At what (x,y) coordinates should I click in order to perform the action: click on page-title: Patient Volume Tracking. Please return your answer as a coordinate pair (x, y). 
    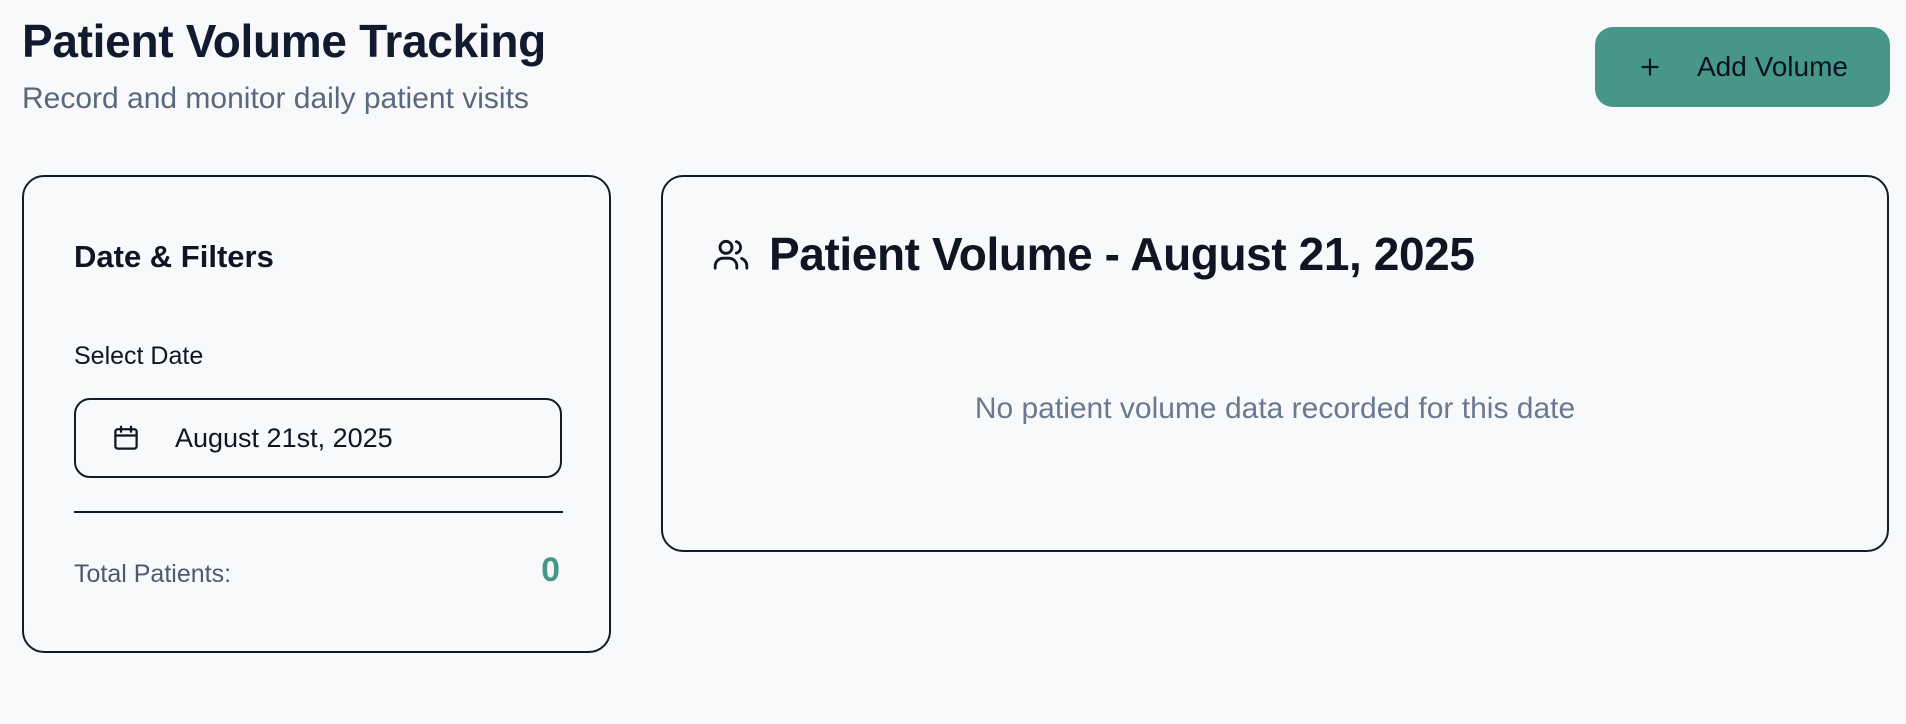
    Looking at the image, I should click on (284, 41).